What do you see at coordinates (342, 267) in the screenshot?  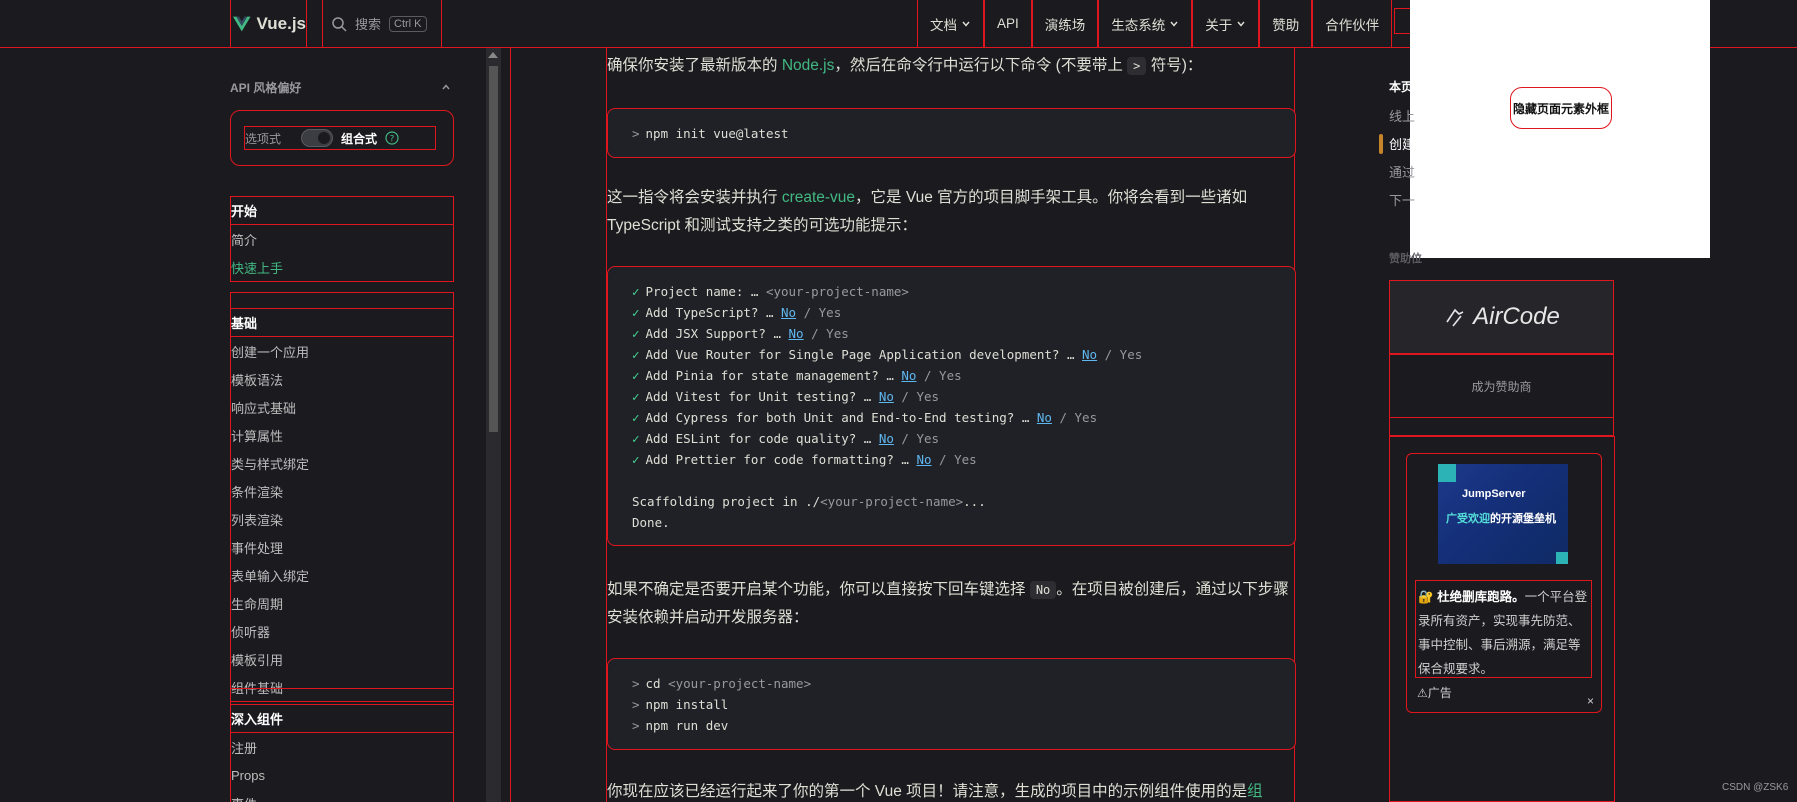 I see `sidebar-item-quick-start: 快速上手` at bounding box center [342, 267].